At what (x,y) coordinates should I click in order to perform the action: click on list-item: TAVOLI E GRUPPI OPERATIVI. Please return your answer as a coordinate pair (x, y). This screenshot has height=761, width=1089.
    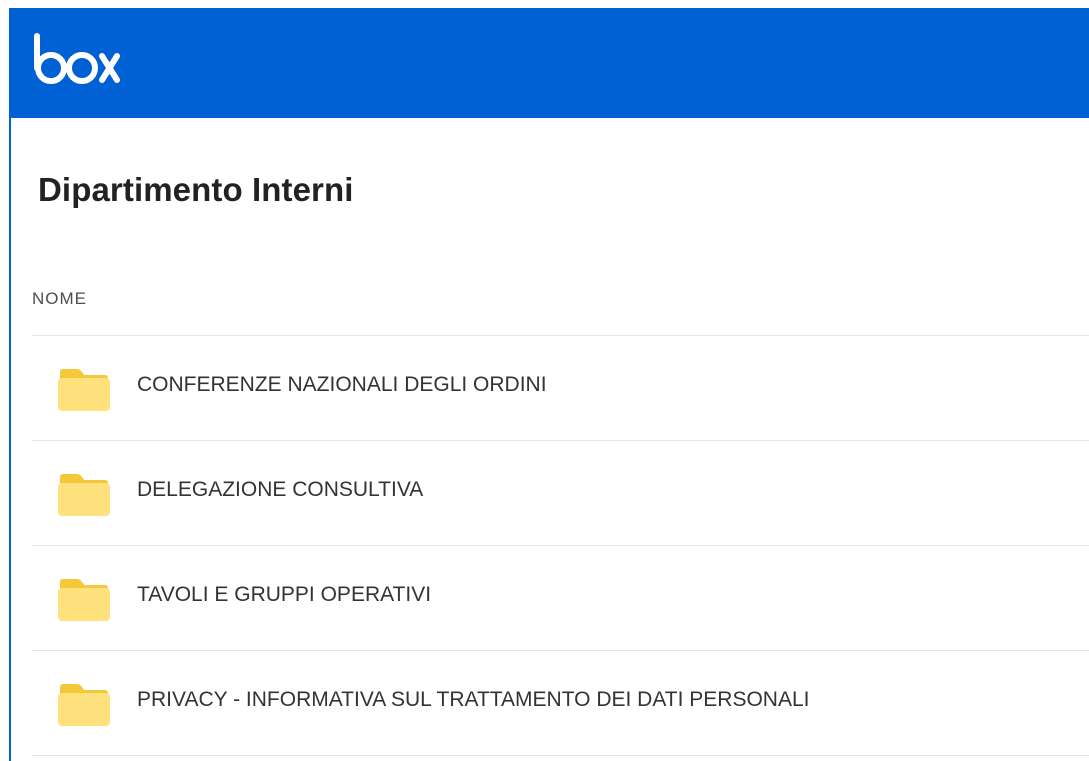
    Looking at the image, I should click on (560, 598).